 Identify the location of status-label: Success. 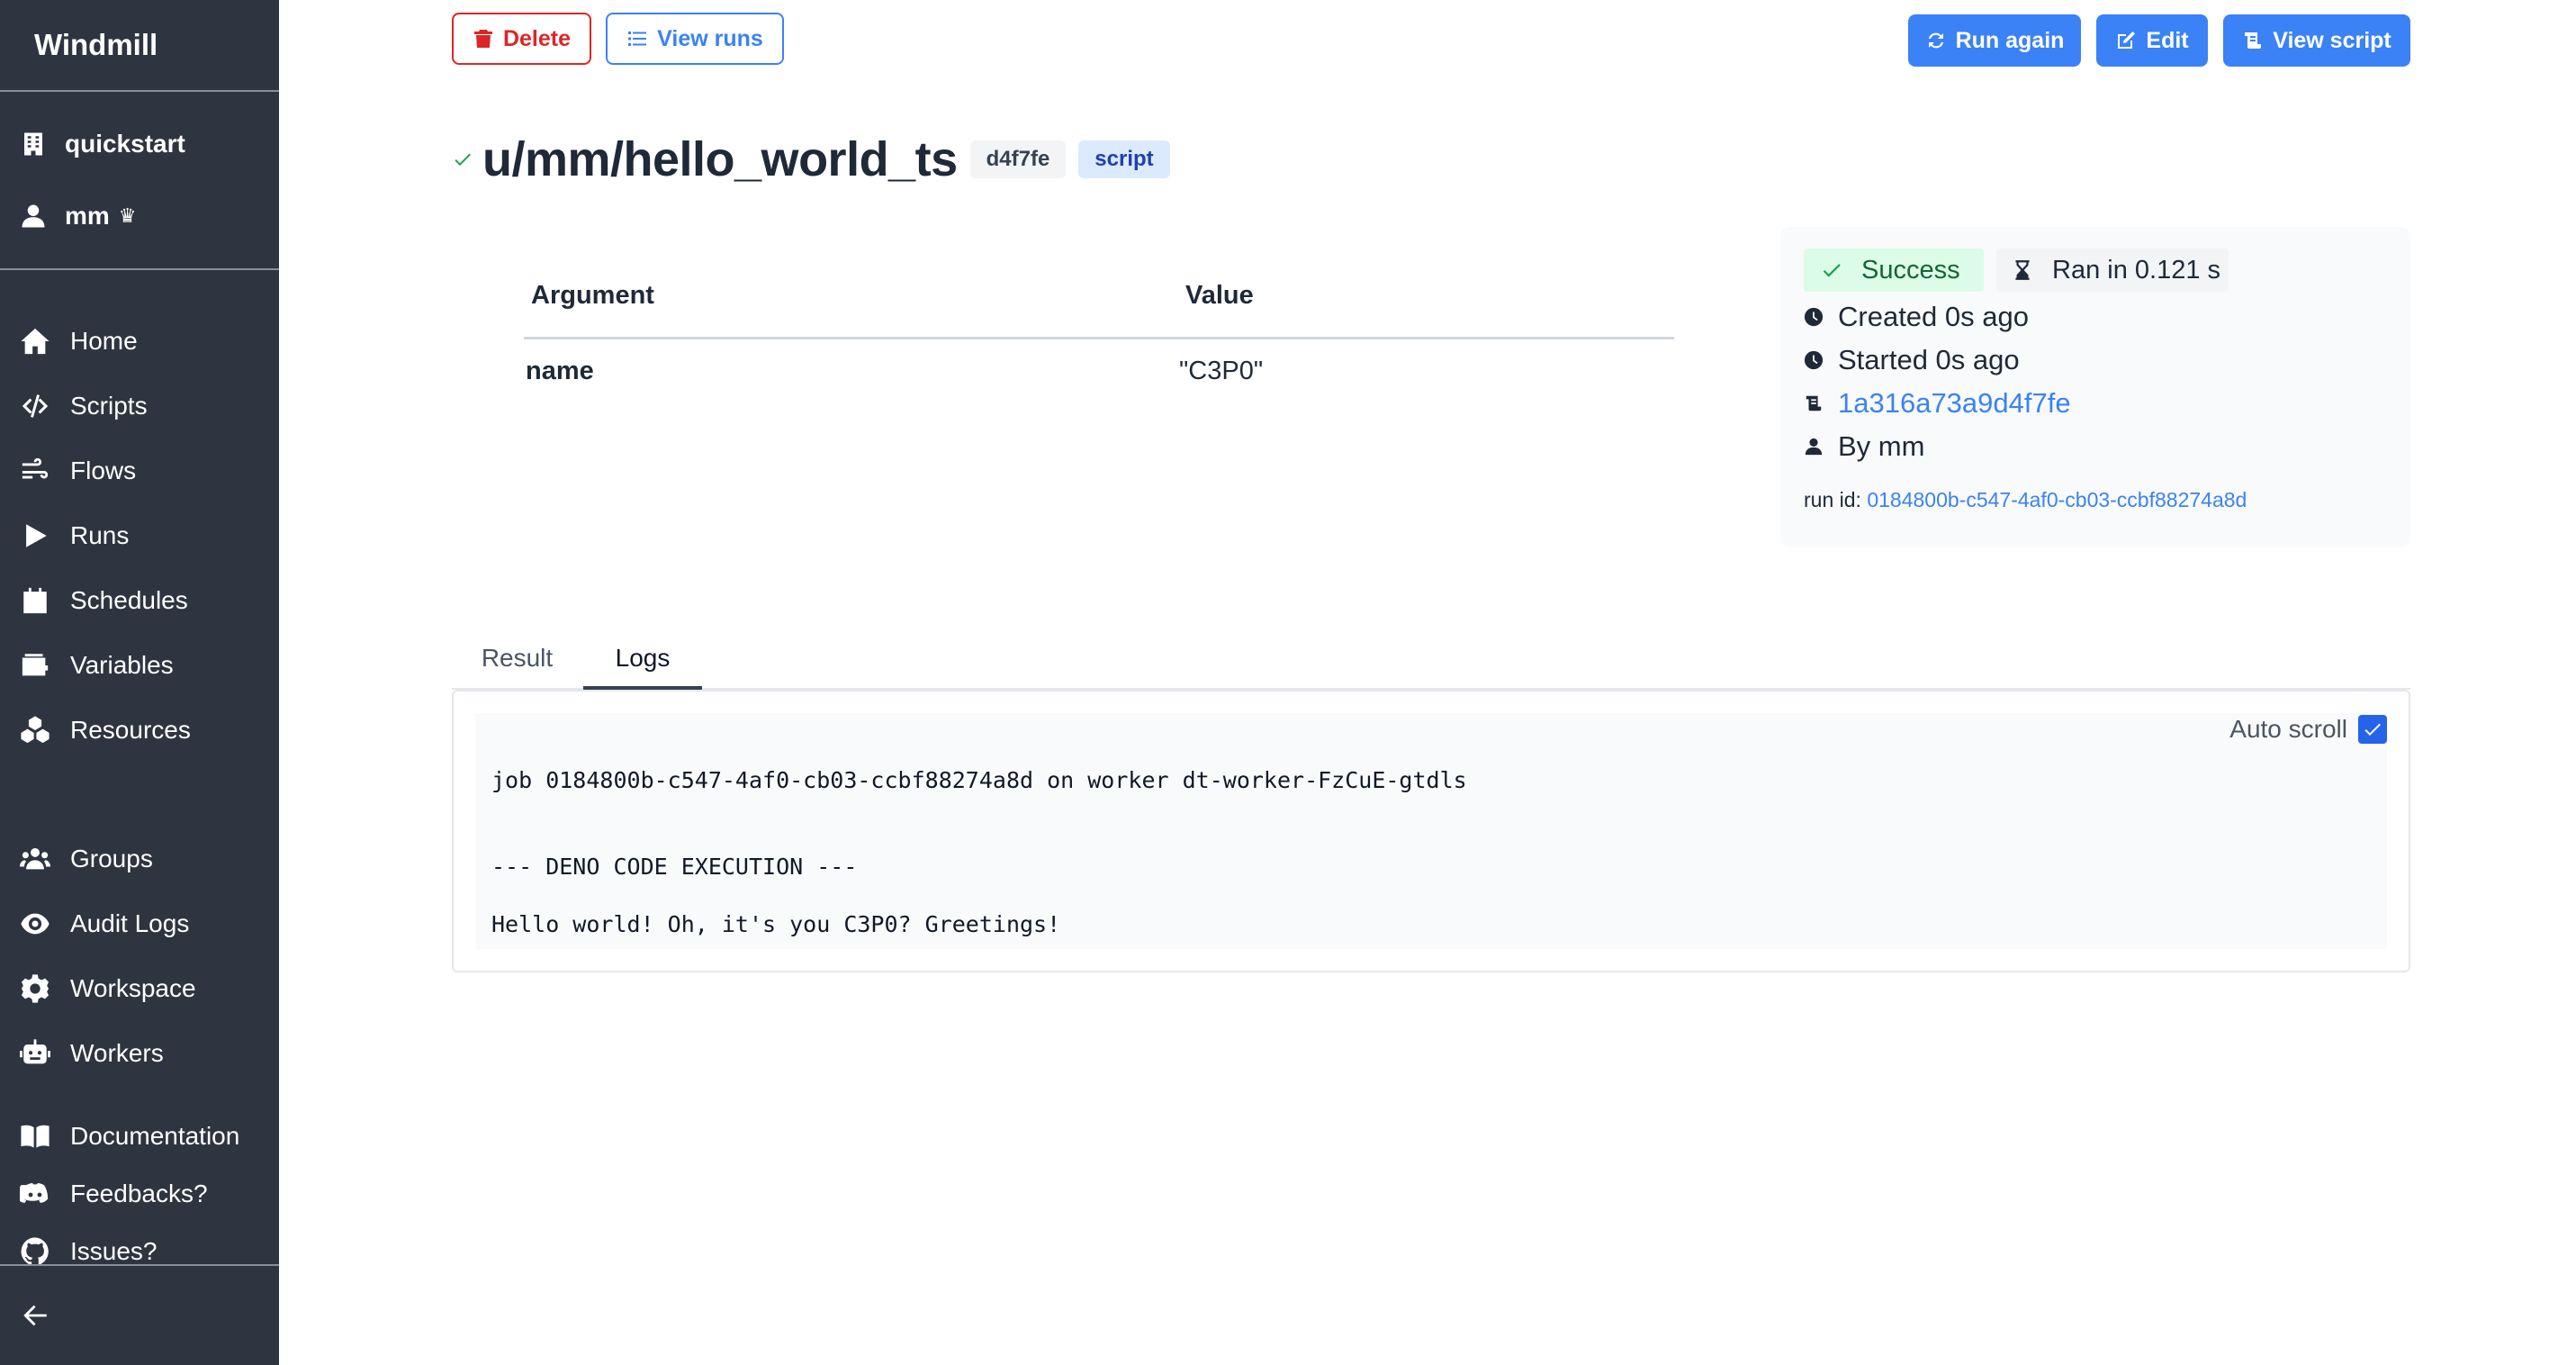
(1910, 270).